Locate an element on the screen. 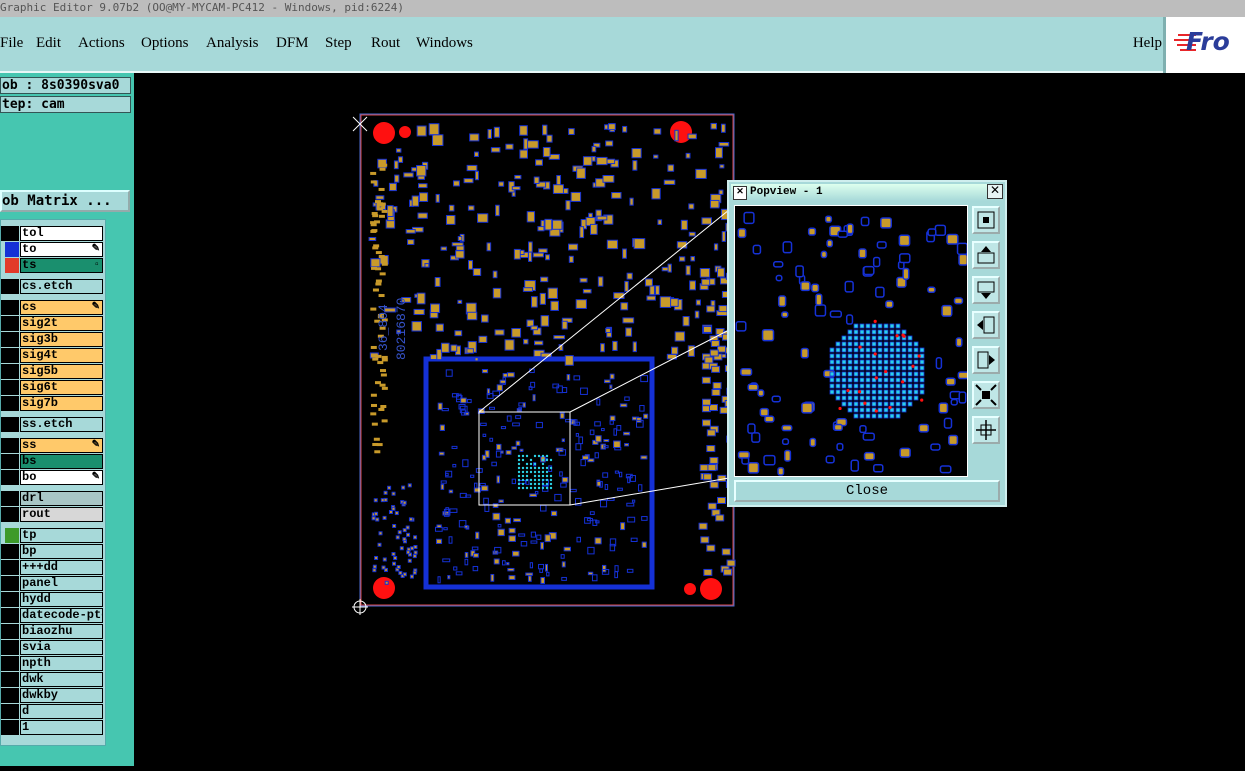  layer-row-bs: bs is located at coordinates (52, 461).